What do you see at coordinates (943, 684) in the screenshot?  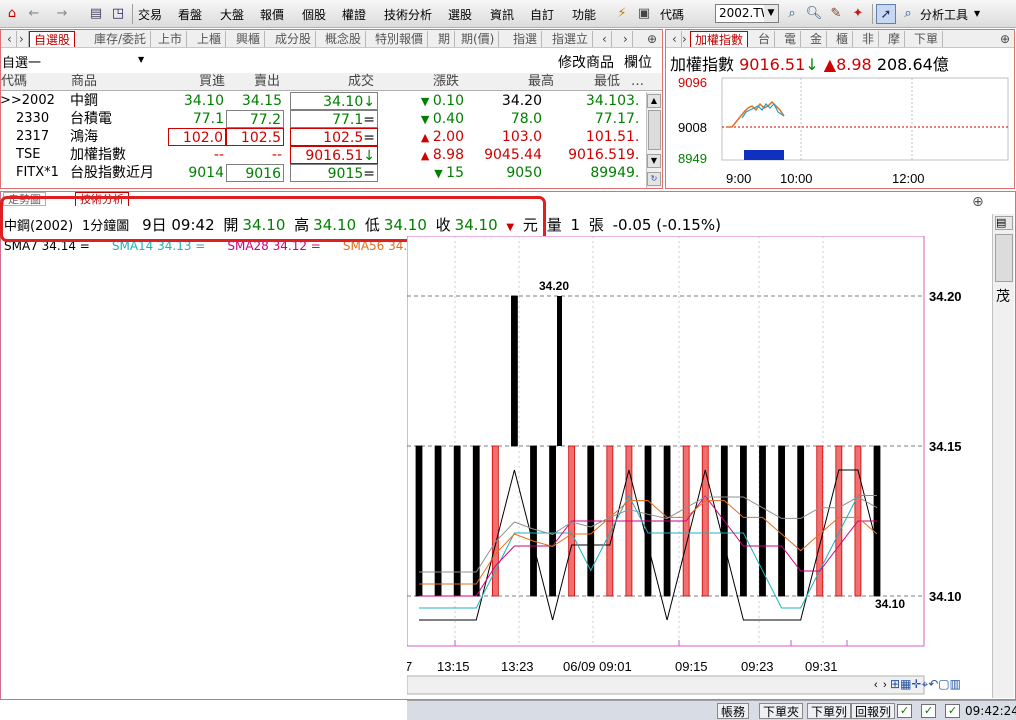 I see `chart-lock-icon: ▢` at bounding box center [943, 684].